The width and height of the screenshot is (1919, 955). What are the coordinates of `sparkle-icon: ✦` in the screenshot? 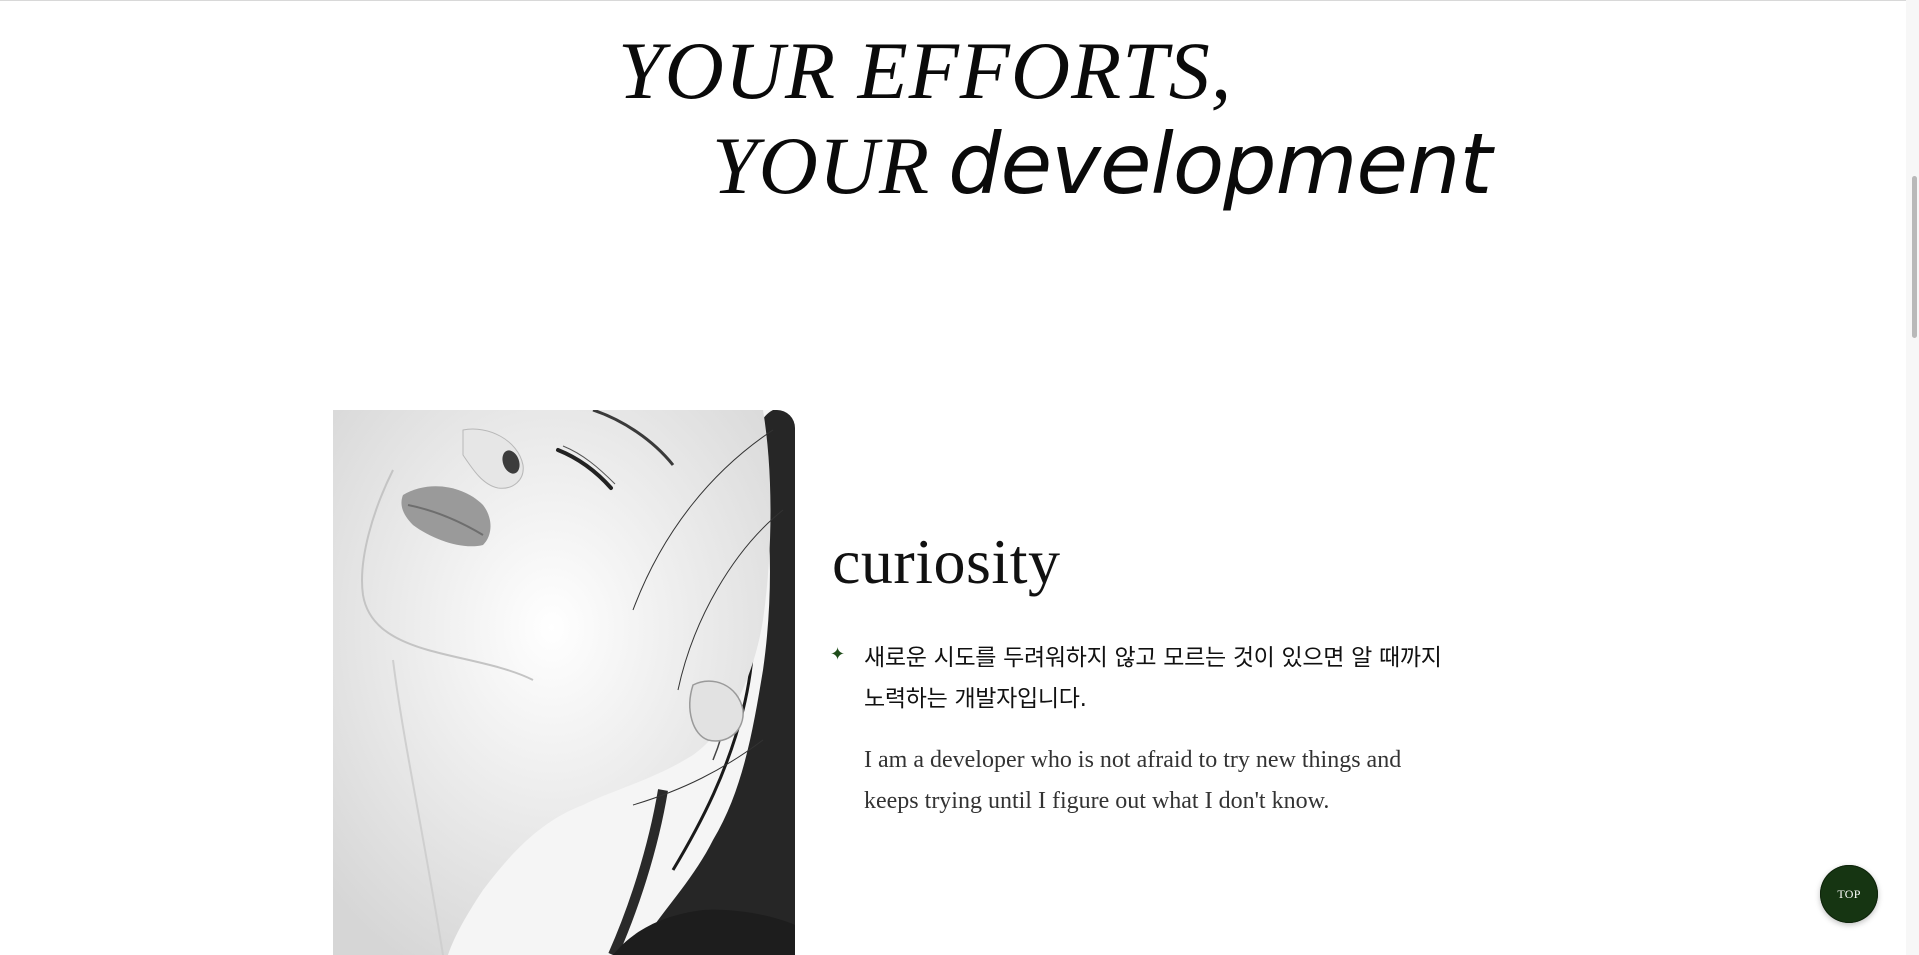 It's located at (838, 654).